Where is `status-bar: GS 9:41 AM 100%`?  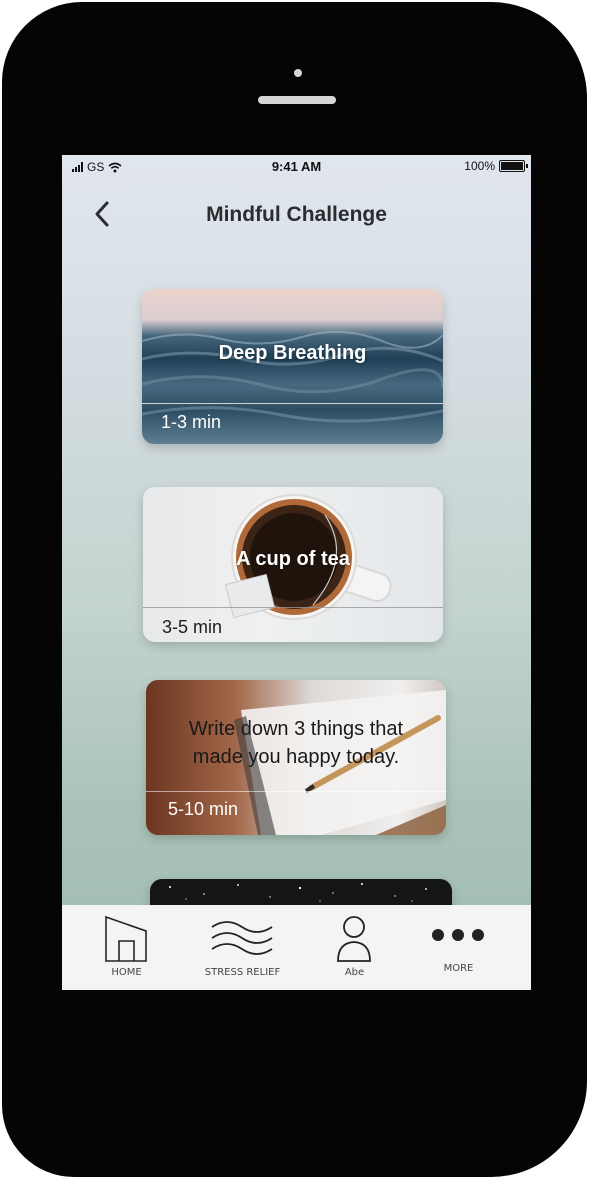 status-bar: GS 9:41 AM 100% is located at coordinates (296, 167).